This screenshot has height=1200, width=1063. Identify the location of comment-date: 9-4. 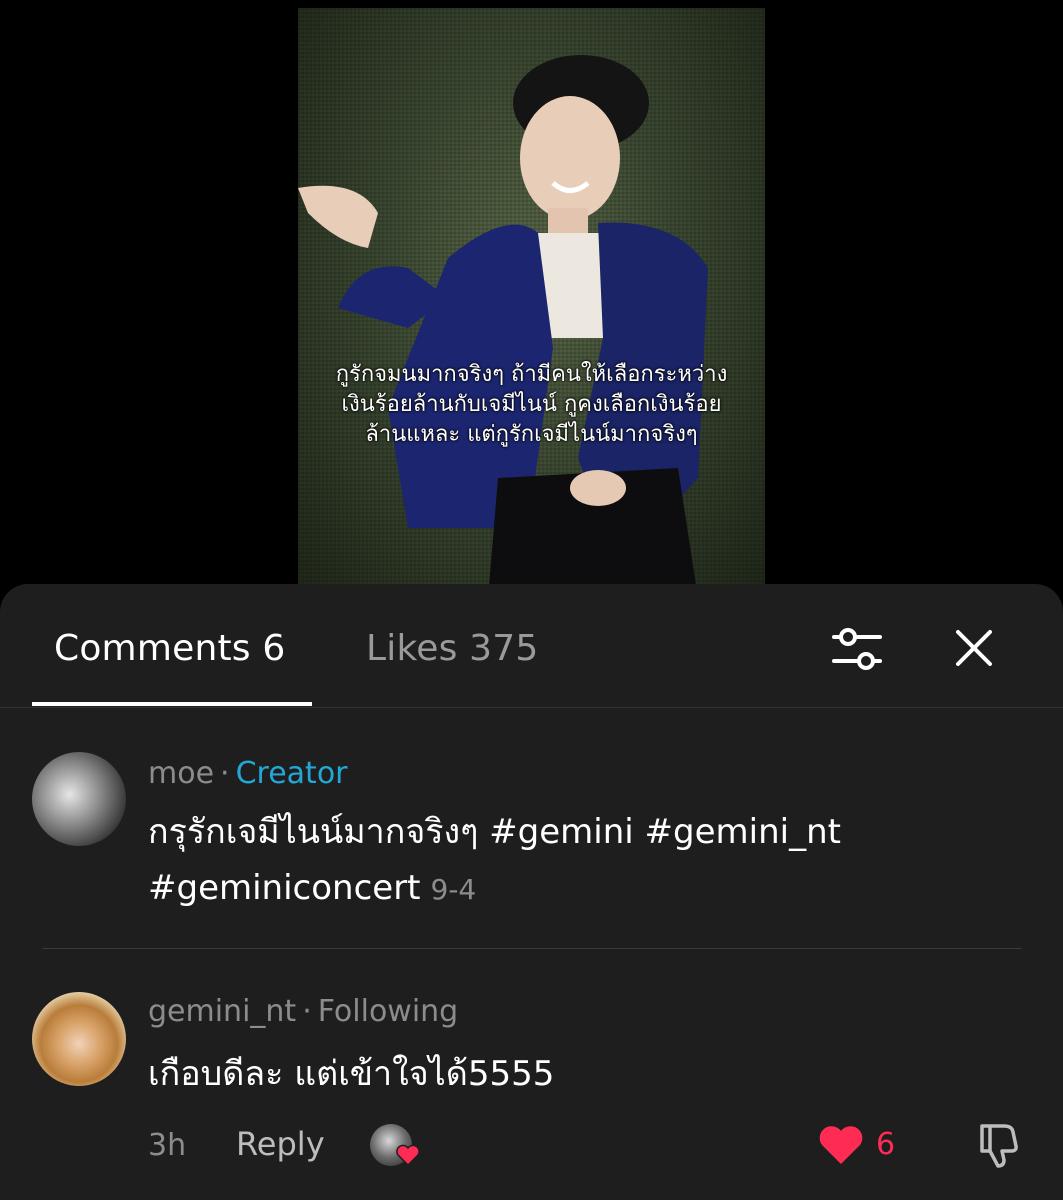
(453, 889).